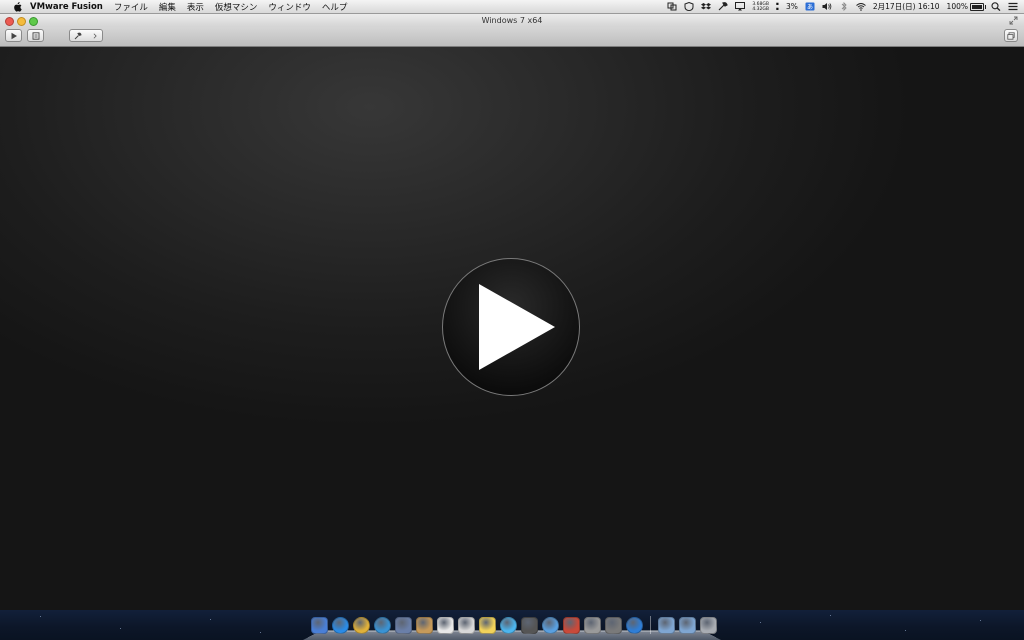 This screenshot has width=1024, height=640. I want to click on cpu-graph-icon: ▪ ▪, so click(777, 7).